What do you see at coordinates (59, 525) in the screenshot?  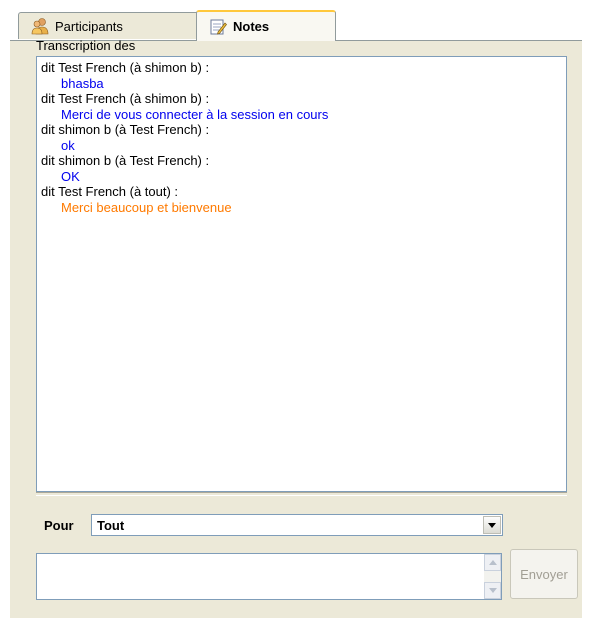 I see `recipient-label: Pour` at bounding box center [59, 525].